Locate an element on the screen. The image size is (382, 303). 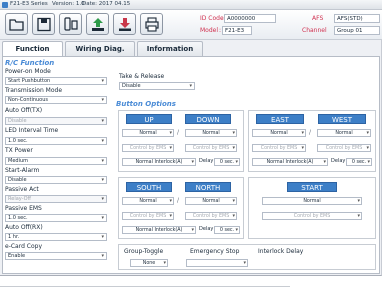
device-read-button is located at coordinates (70, 24).